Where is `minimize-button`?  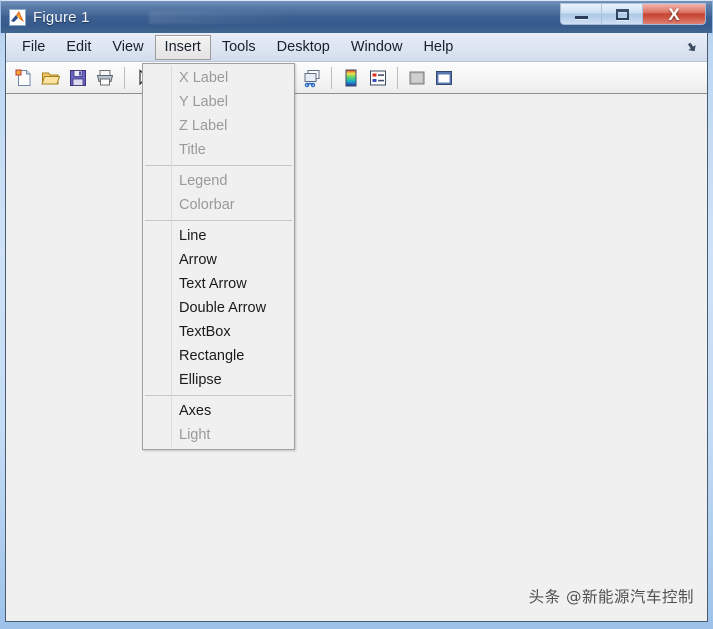 minimize-button is located at coordinates (581, 14).